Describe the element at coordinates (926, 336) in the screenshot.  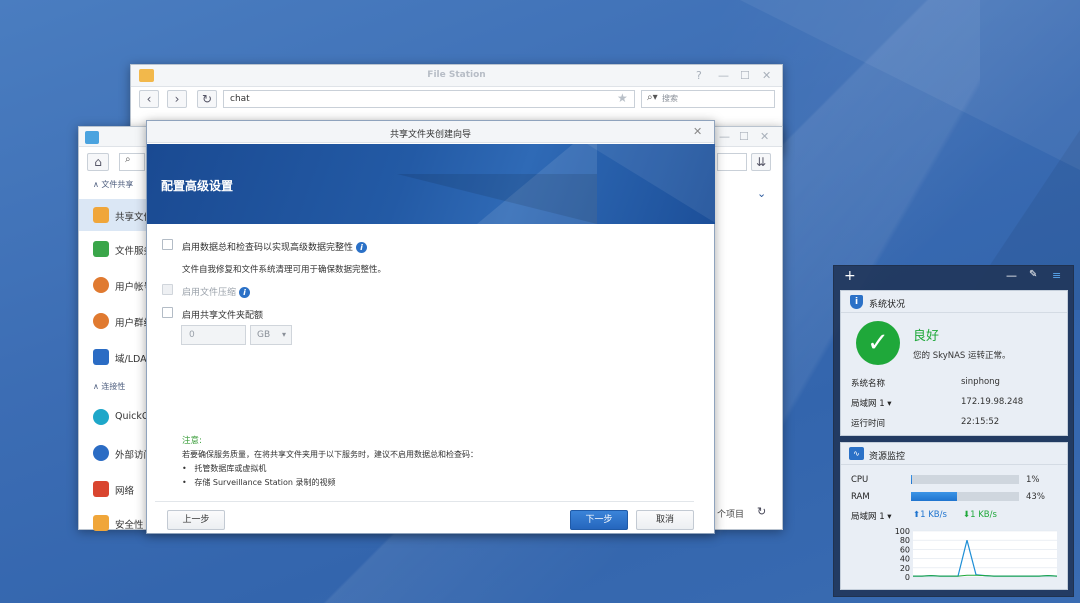
I see `health-status: 良好` at that location.